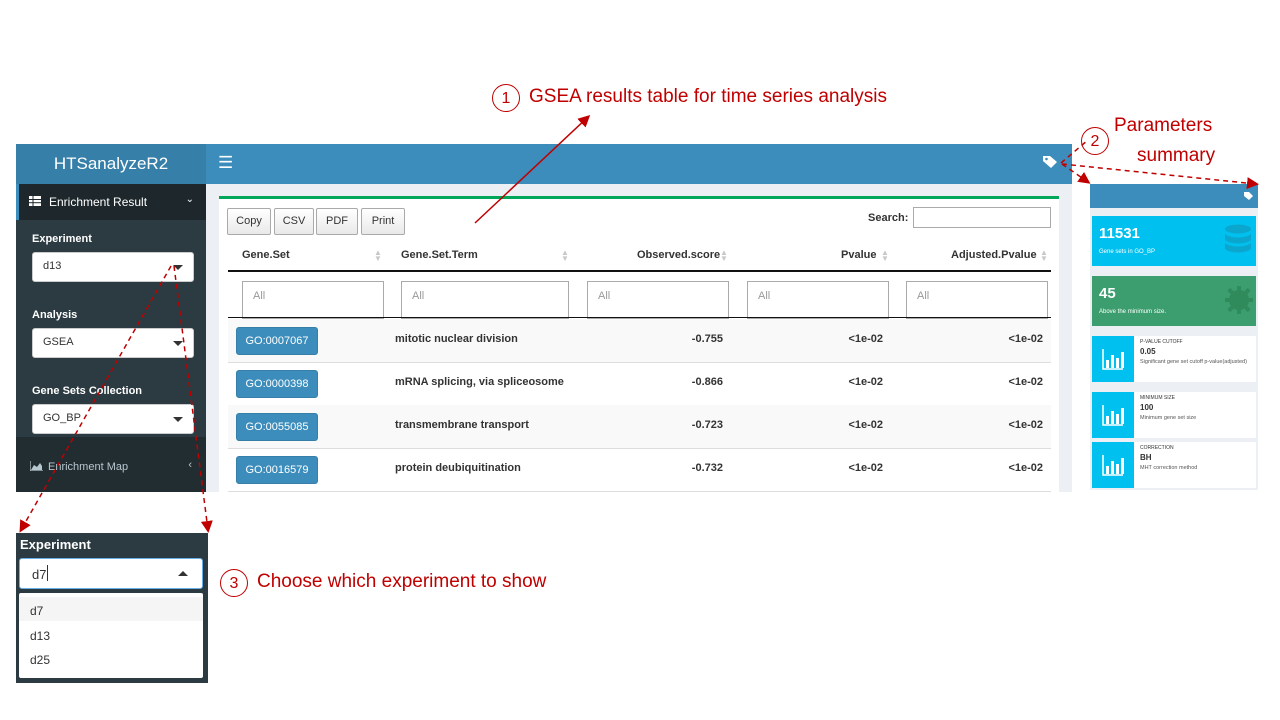  I want to click on dashed-connector-zoom-right, so click(193, 399).